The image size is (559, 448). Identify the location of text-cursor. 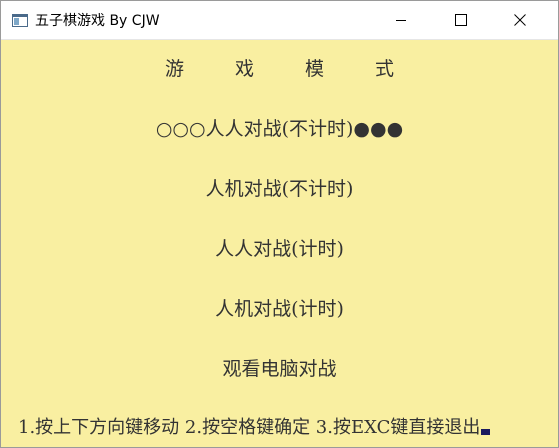
(486, 432).